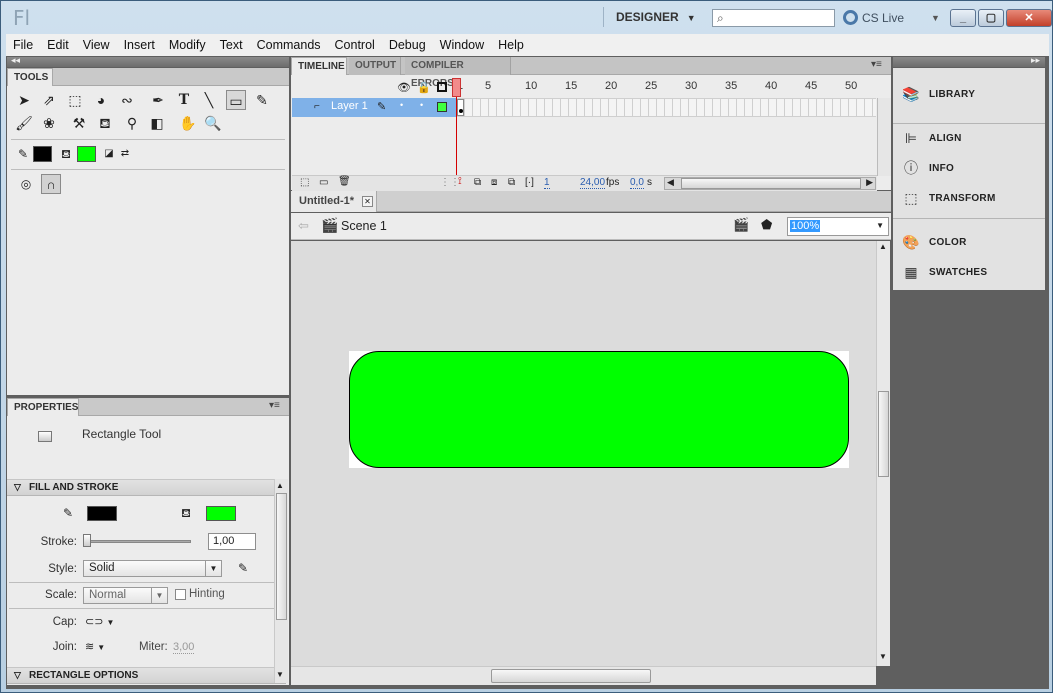 This screenshot has height=693, width=1053. What do you see at coordinates (148, 61) in the screenshot?
I see `left-collapse-bar: ◂◂` at bounding box center [148, 61].